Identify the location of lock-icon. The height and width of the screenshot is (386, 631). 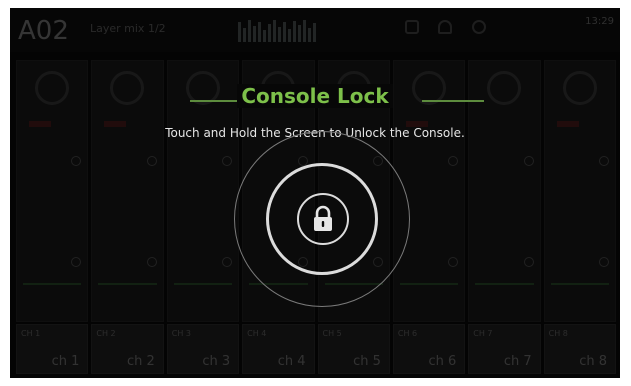
(323, 218).